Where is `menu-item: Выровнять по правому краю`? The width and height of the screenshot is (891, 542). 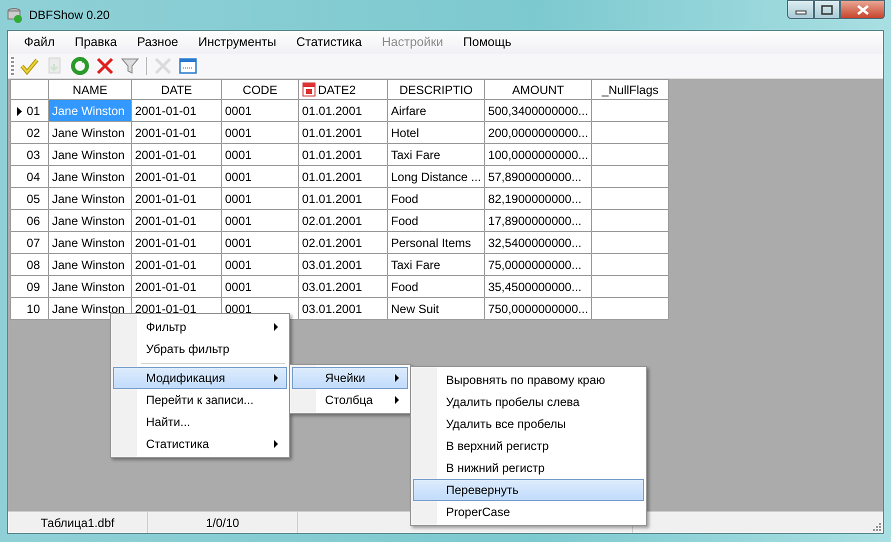 menu-item: Выровнять по правому краю is located at coordinates (528, 380).